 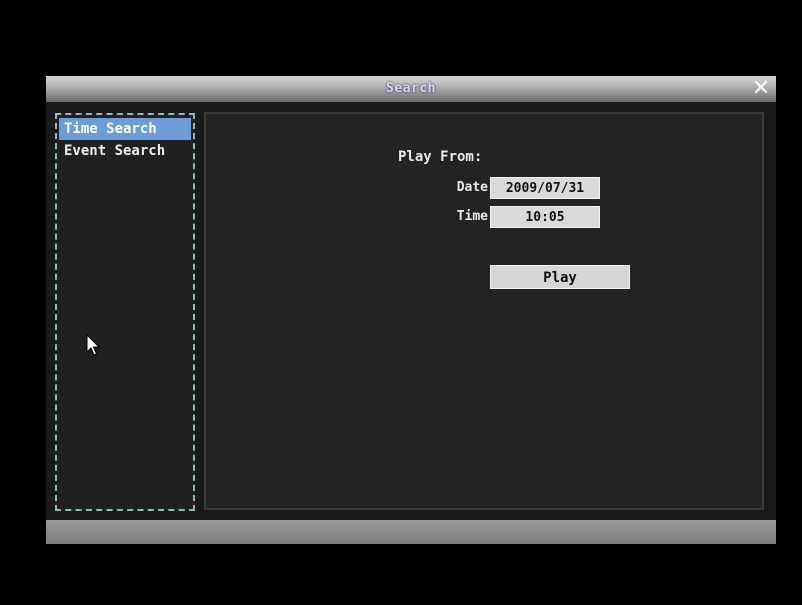 What do you see at coordinates (472, 216) in the screenshot?
I see `time-label: Time` at bounding box center [472, 216].